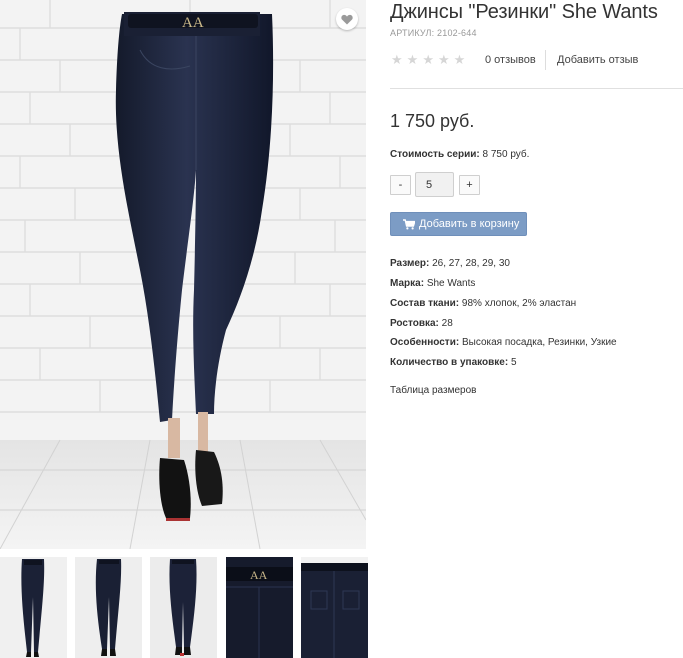  I want to click on heart-icon, so click(347, 19).